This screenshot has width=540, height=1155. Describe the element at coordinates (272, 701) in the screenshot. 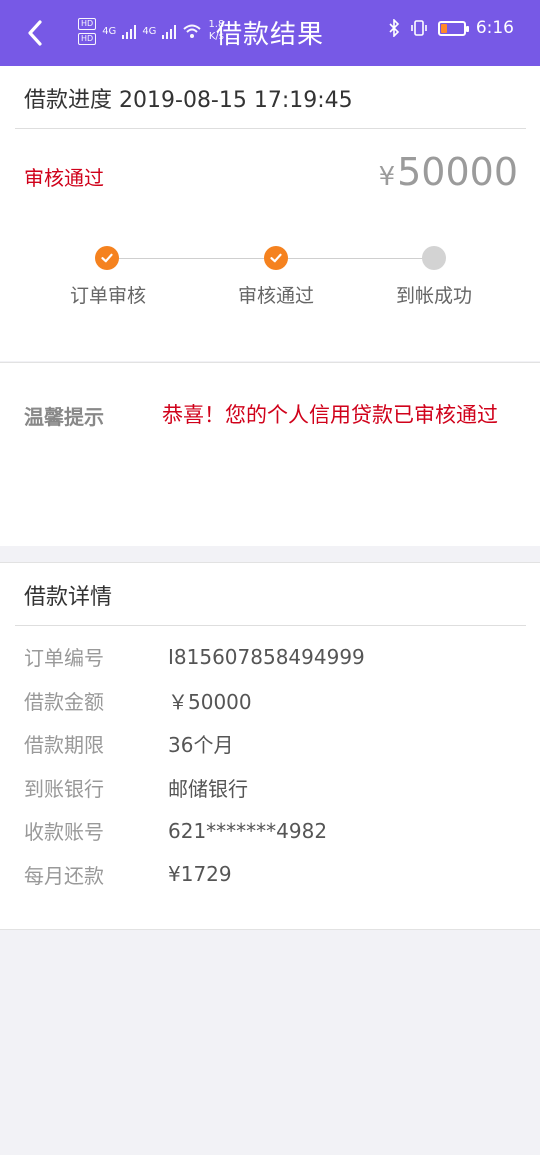

I see `detail-row-loan-amount: 借款金额 ￥50000` at that location.